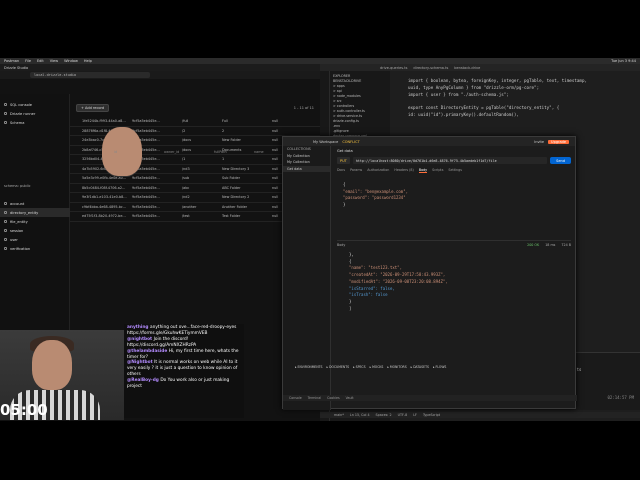 The height and width of the screenshot is (480, 640). Describe the element at coordinates (356, 170) in the screenshot. I see `request-tab: Params` at that location.